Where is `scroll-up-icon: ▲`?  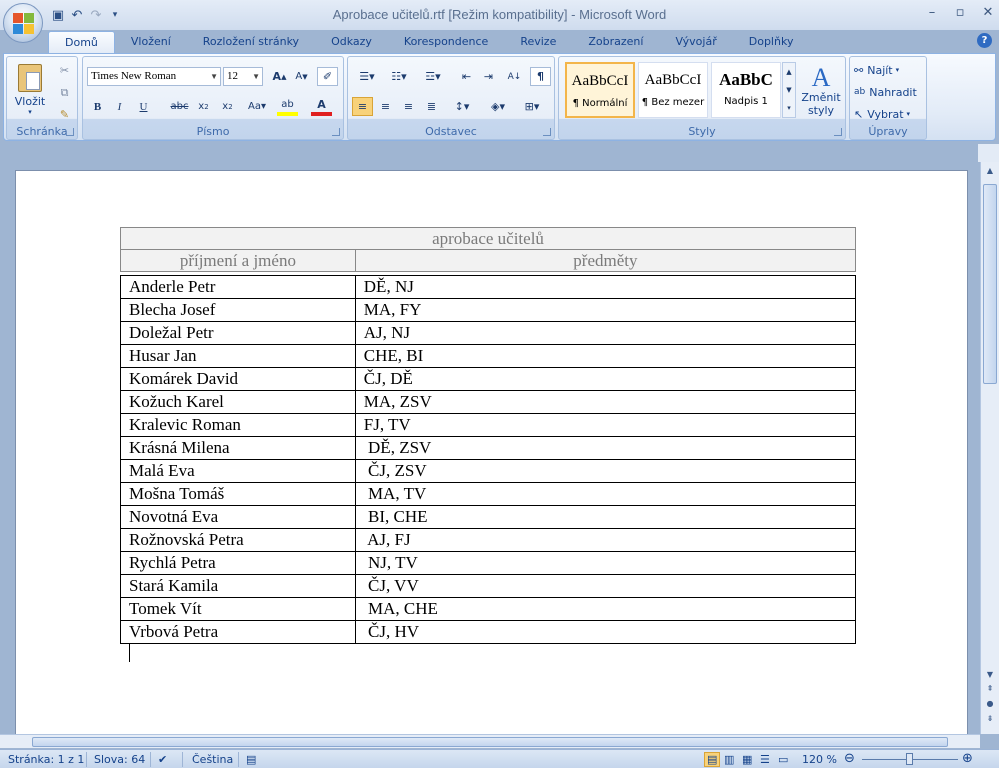 scroll-up-icon: ▲ is located at coordinates (990, 170).